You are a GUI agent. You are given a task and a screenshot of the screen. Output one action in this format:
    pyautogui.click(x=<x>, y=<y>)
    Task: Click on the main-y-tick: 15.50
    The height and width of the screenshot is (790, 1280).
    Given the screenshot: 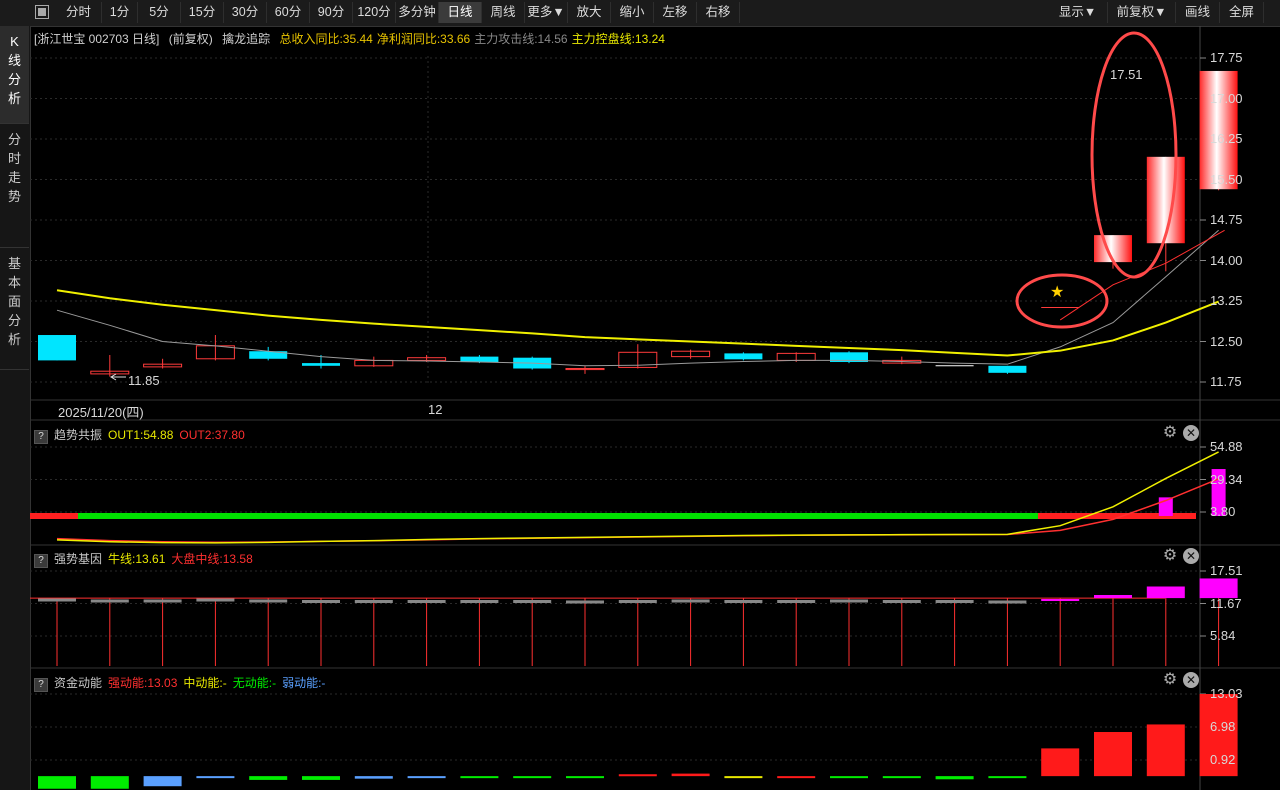 What is the action you would take?
    pyautogui.click(x=1226, y=179)
    